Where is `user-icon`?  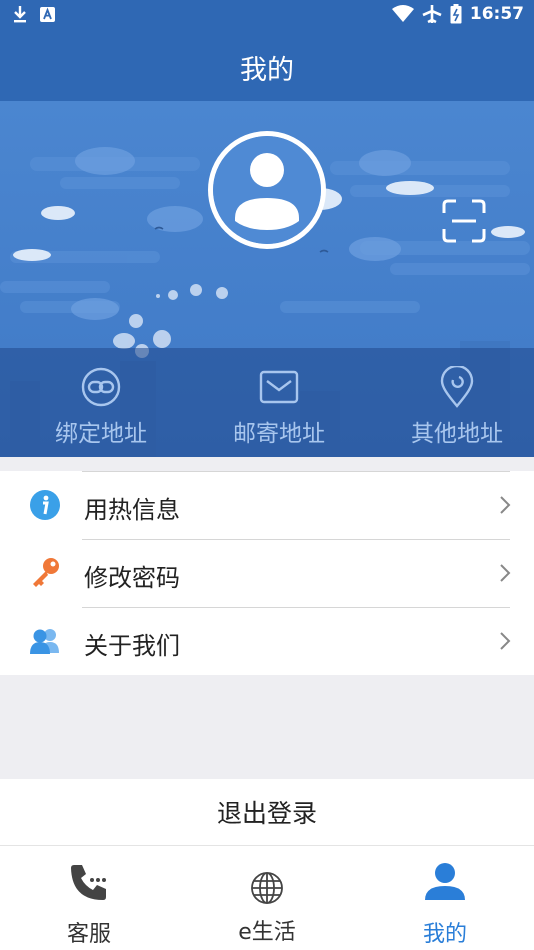 user-icon is located at coordinates (445, 882).